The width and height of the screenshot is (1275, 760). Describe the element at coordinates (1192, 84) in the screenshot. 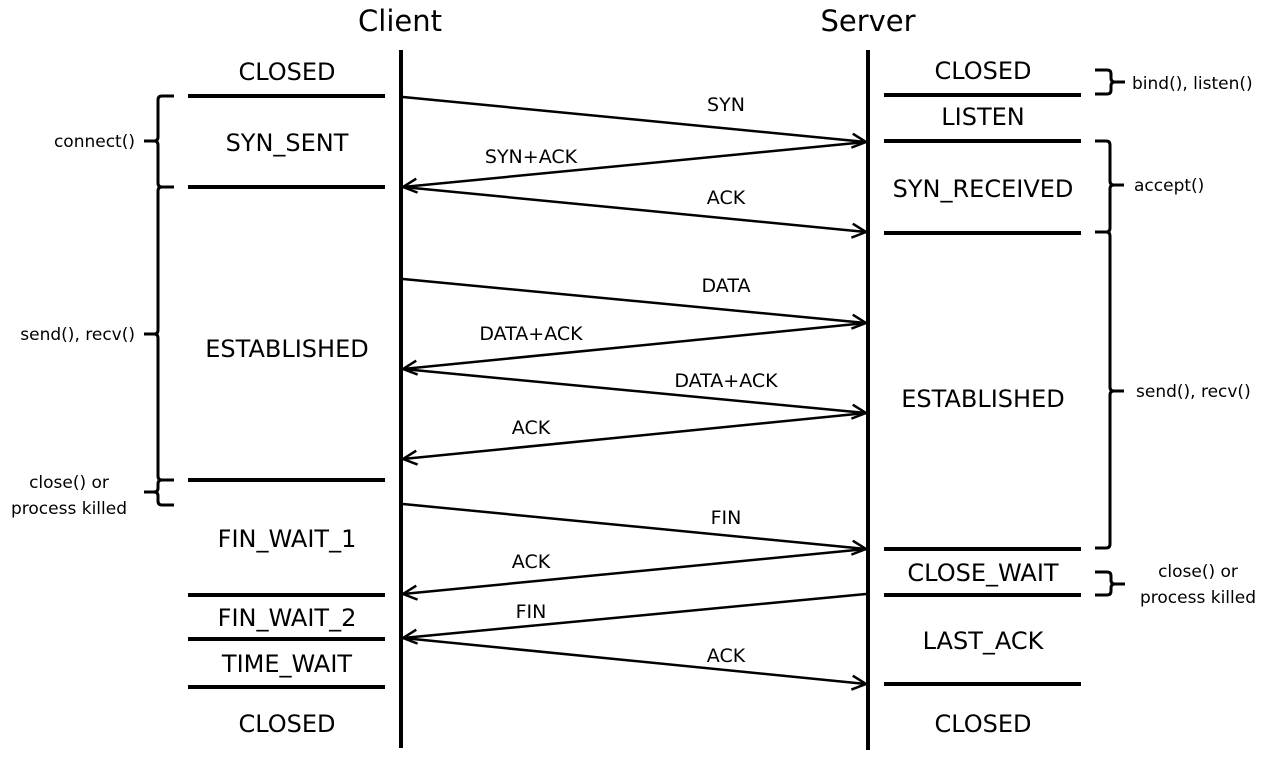

I see `server-call-bind-listen: bind(), listen()` at that location.